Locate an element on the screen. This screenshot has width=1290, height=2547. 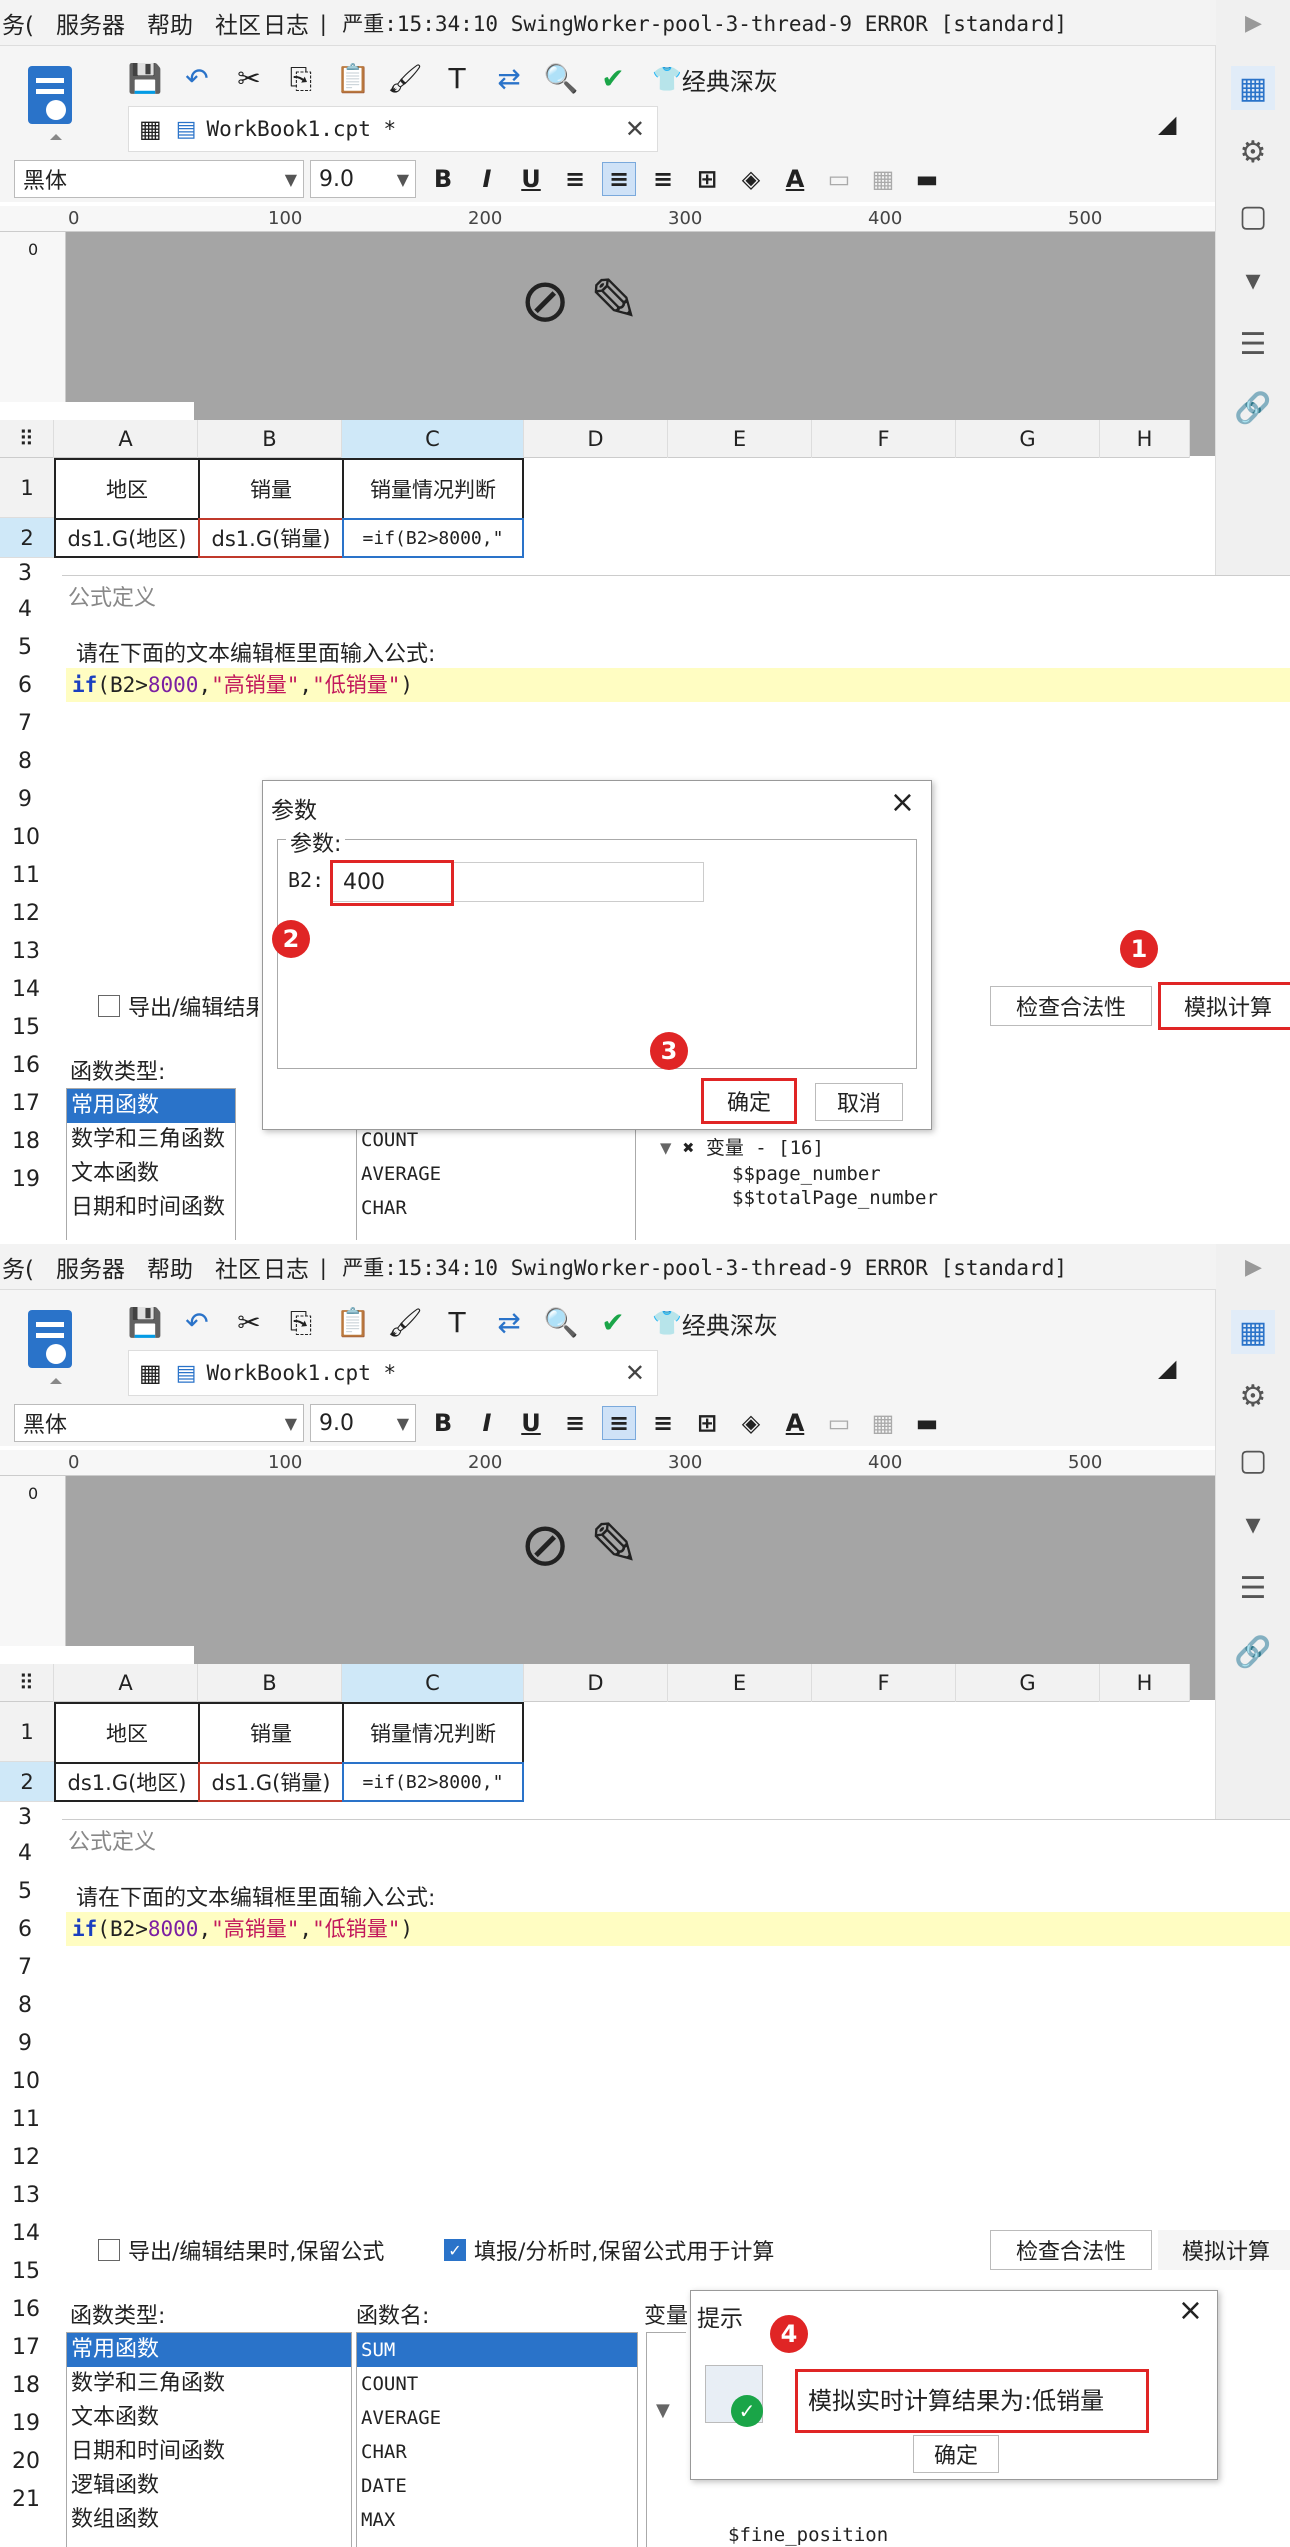
select-all: ⠿ is located at coordinates (27, 439).